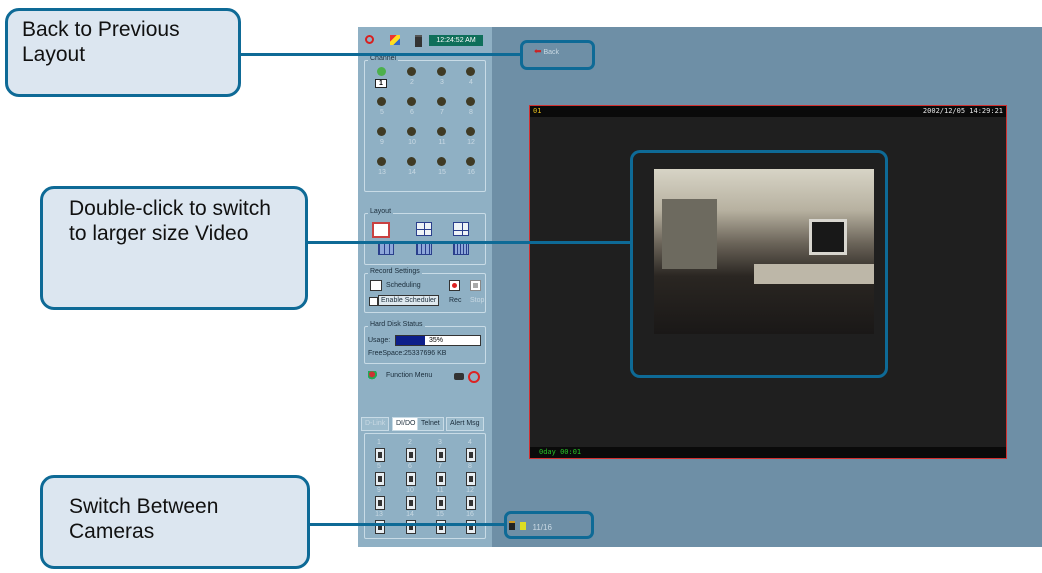  What do you see at coordinates (470, 101) in the screenshot?
I see `channel-8-indicator` at bounding box center [470, 101].